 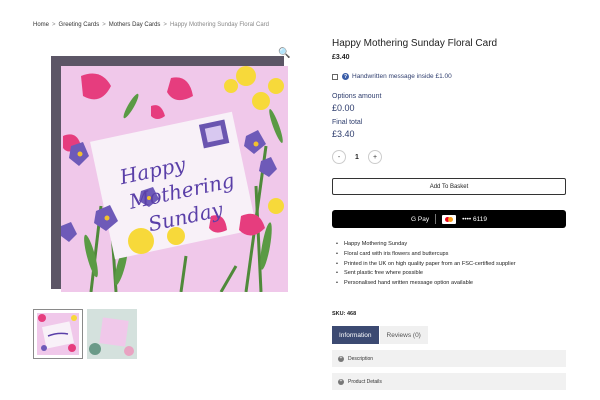 What do you see at coordinates (449, 358) in the screenshot?
I see `accordion-description: + Description` at bounding box center [449, 358].